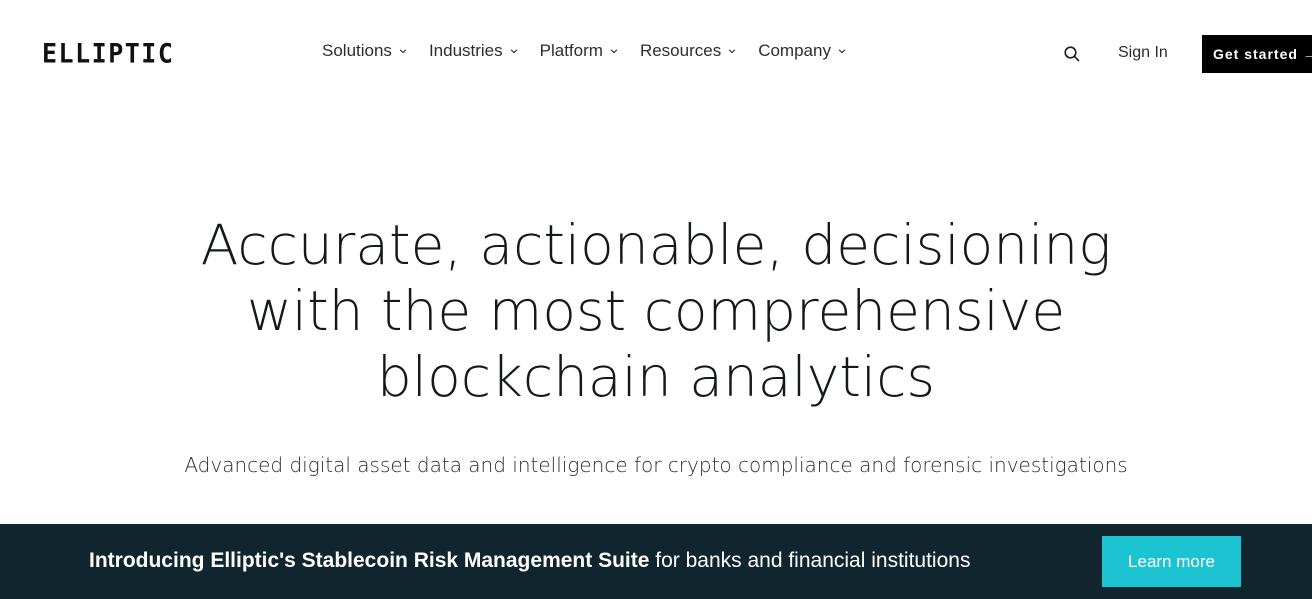 The height and width of the screenshot is (599, 1312). What do you see at coordinates (1072, 54) in the screenshot?
I see `search-icon` at bounding box center [1072, 54].